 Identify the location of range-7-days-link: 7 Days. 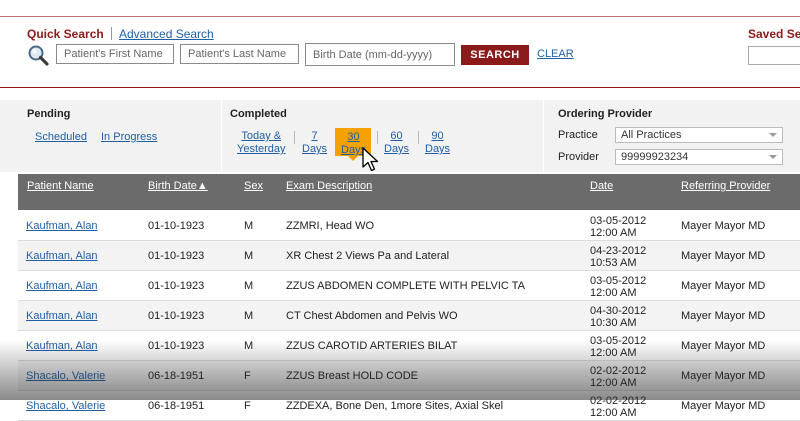
(314, 143).